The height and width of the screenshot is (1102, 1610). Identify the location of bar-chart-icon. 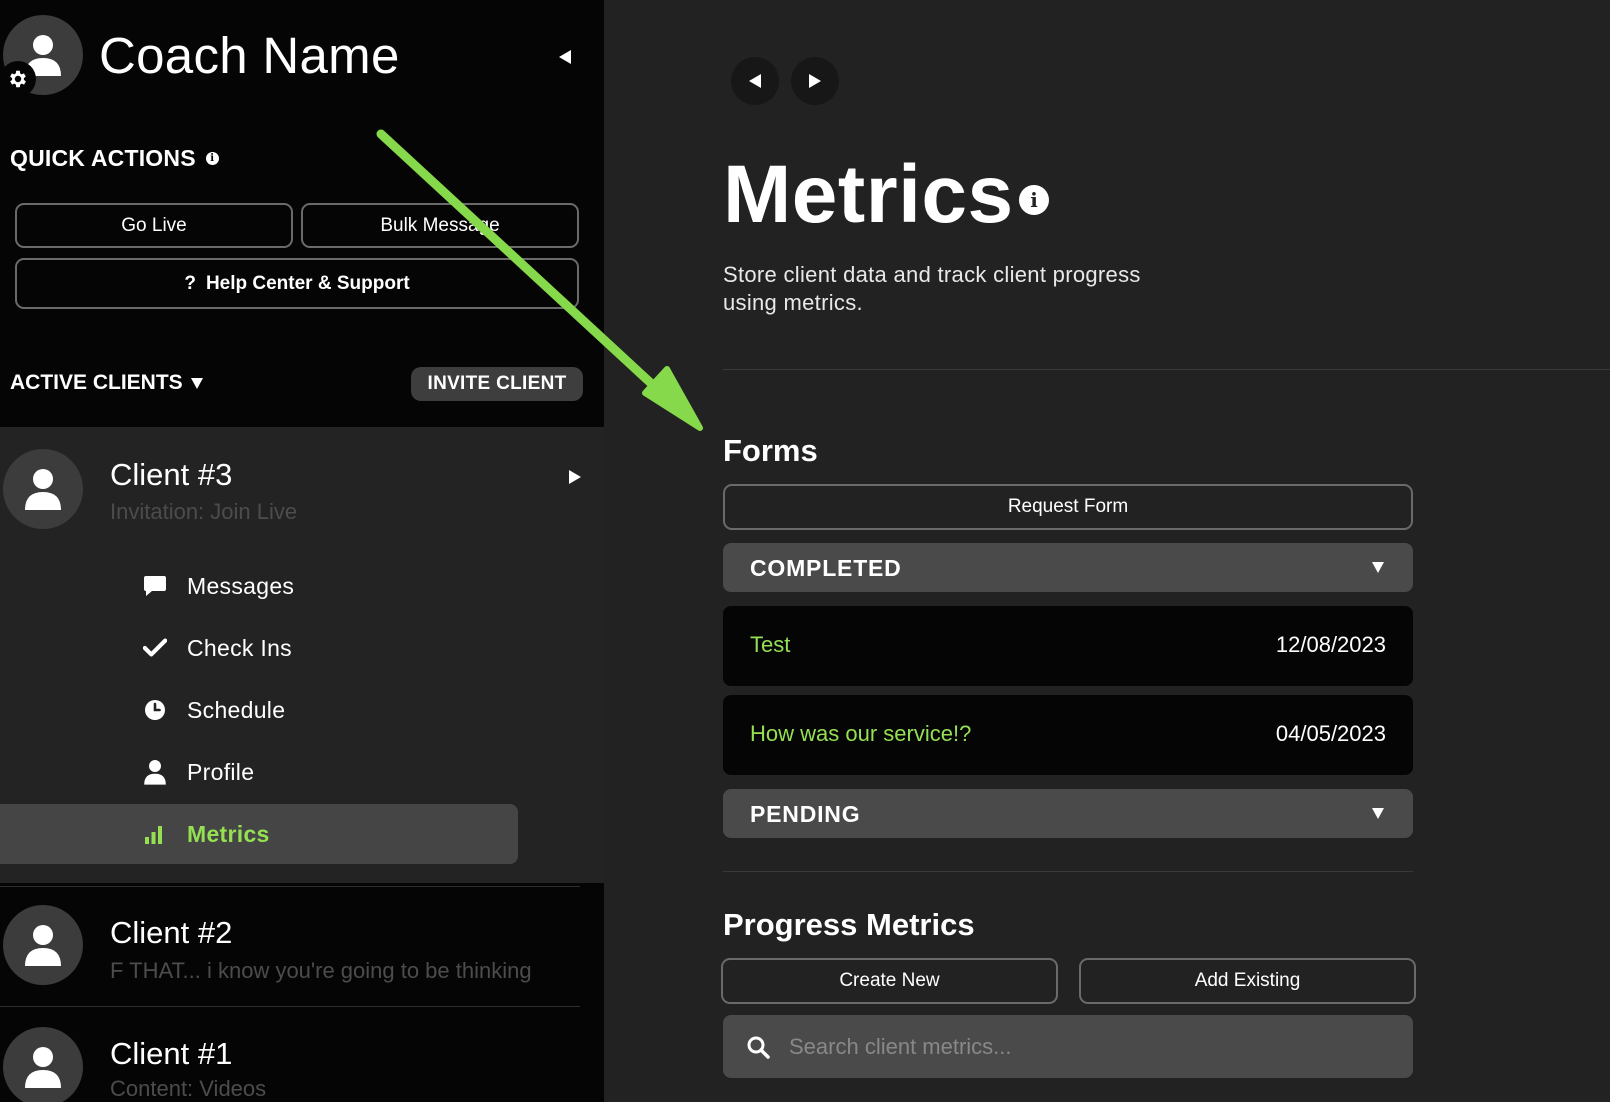
(155, 834).